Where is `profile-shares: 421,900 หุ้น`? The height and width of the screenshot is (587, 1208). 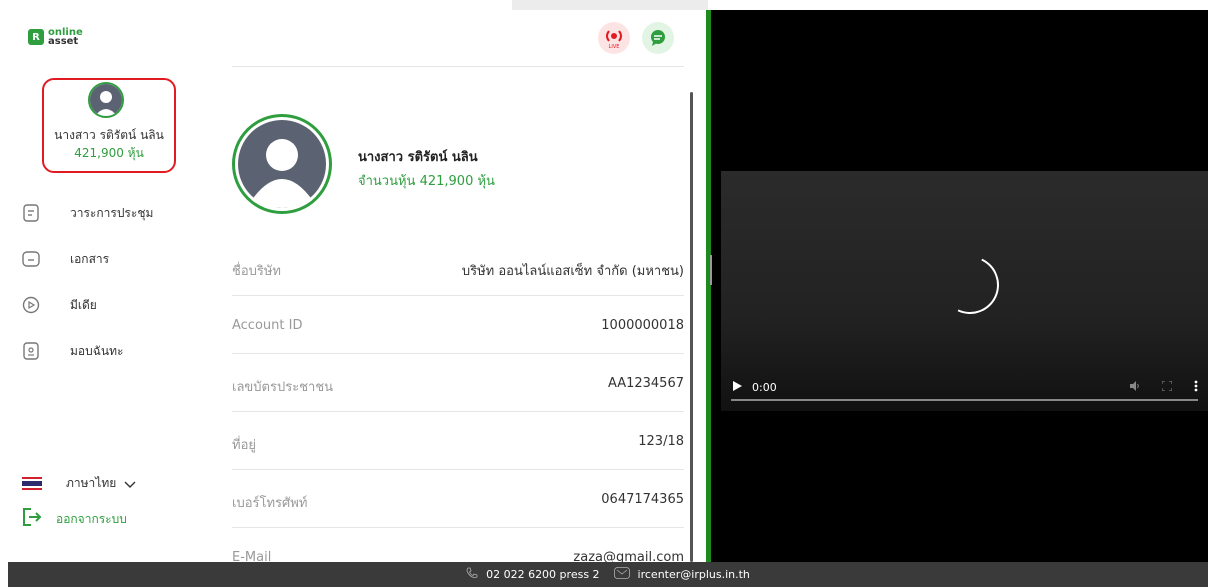
profile-shares: 421,900 หุ้น is located at coordinates (109, 153).